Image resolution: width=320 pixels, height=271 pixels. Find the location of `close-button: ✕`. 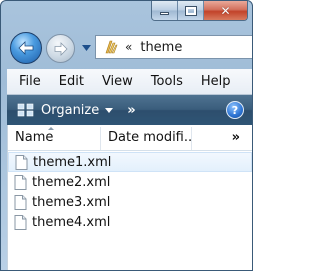

close-button: ✕ is located at coordinates (225, 10).